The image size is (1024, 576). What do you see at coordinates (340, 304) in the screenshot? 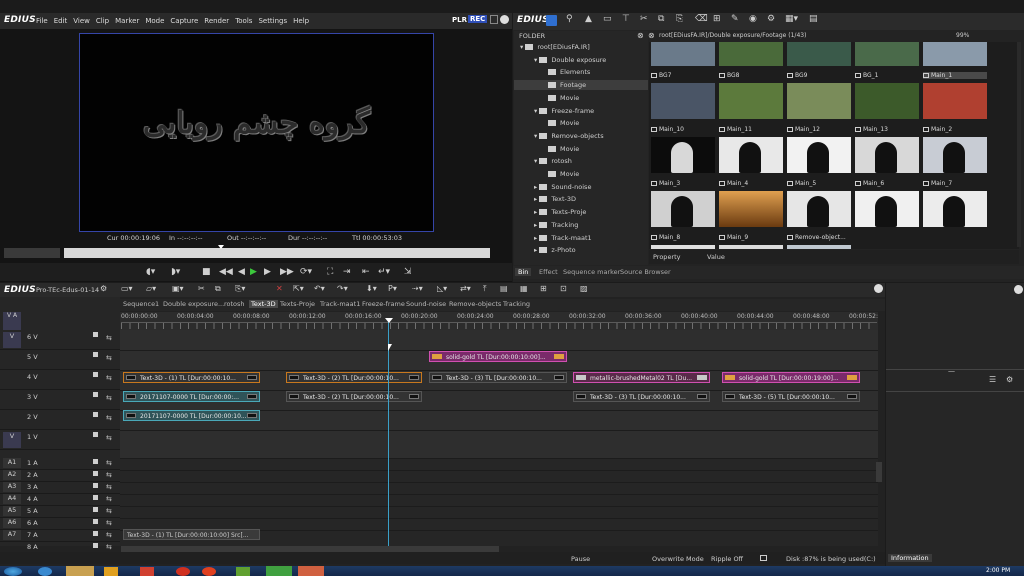
I see `sequence-tab-track-maat1: Track-maat1` at bounding box center [340, 304].